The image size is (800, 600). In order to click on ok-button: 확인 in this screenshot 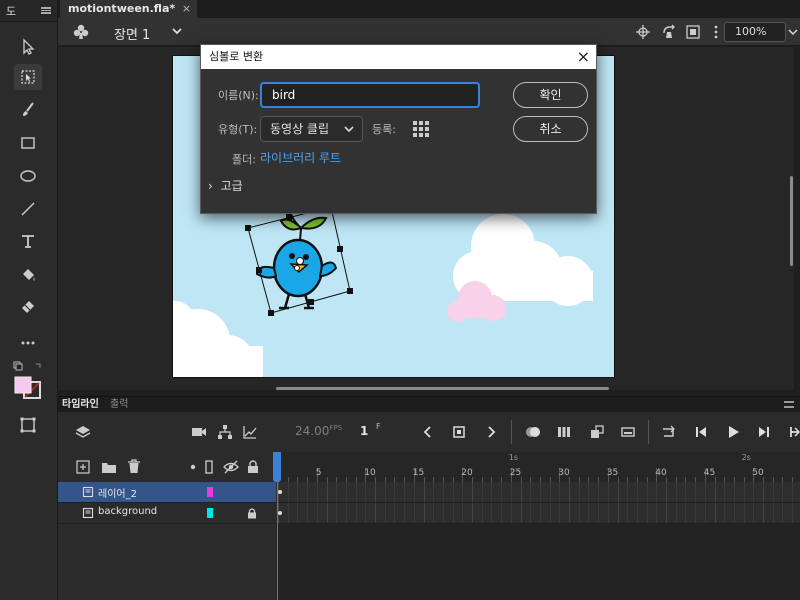, I will do `click(550, 95)`.